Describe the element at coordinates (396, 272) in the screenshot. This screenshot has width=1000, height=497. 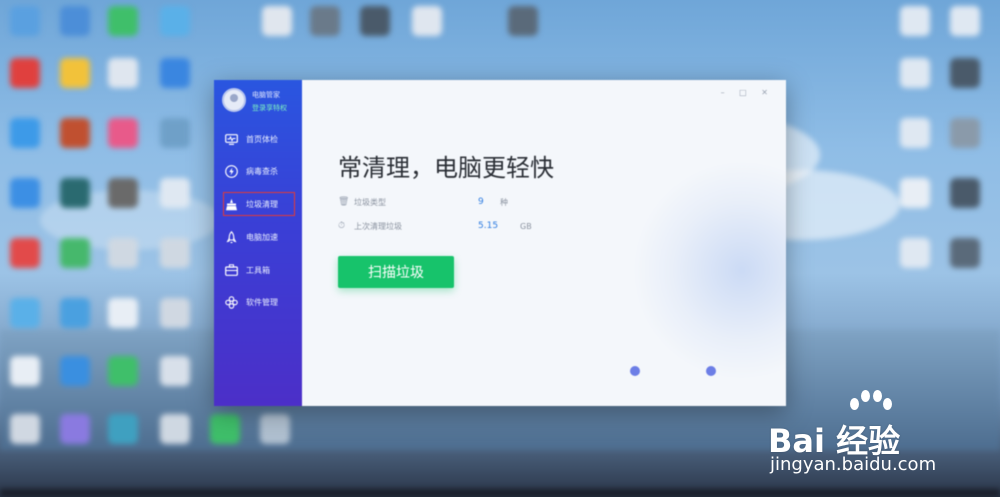
I see `scan-junk-button: 扫描垃圾` at that location.